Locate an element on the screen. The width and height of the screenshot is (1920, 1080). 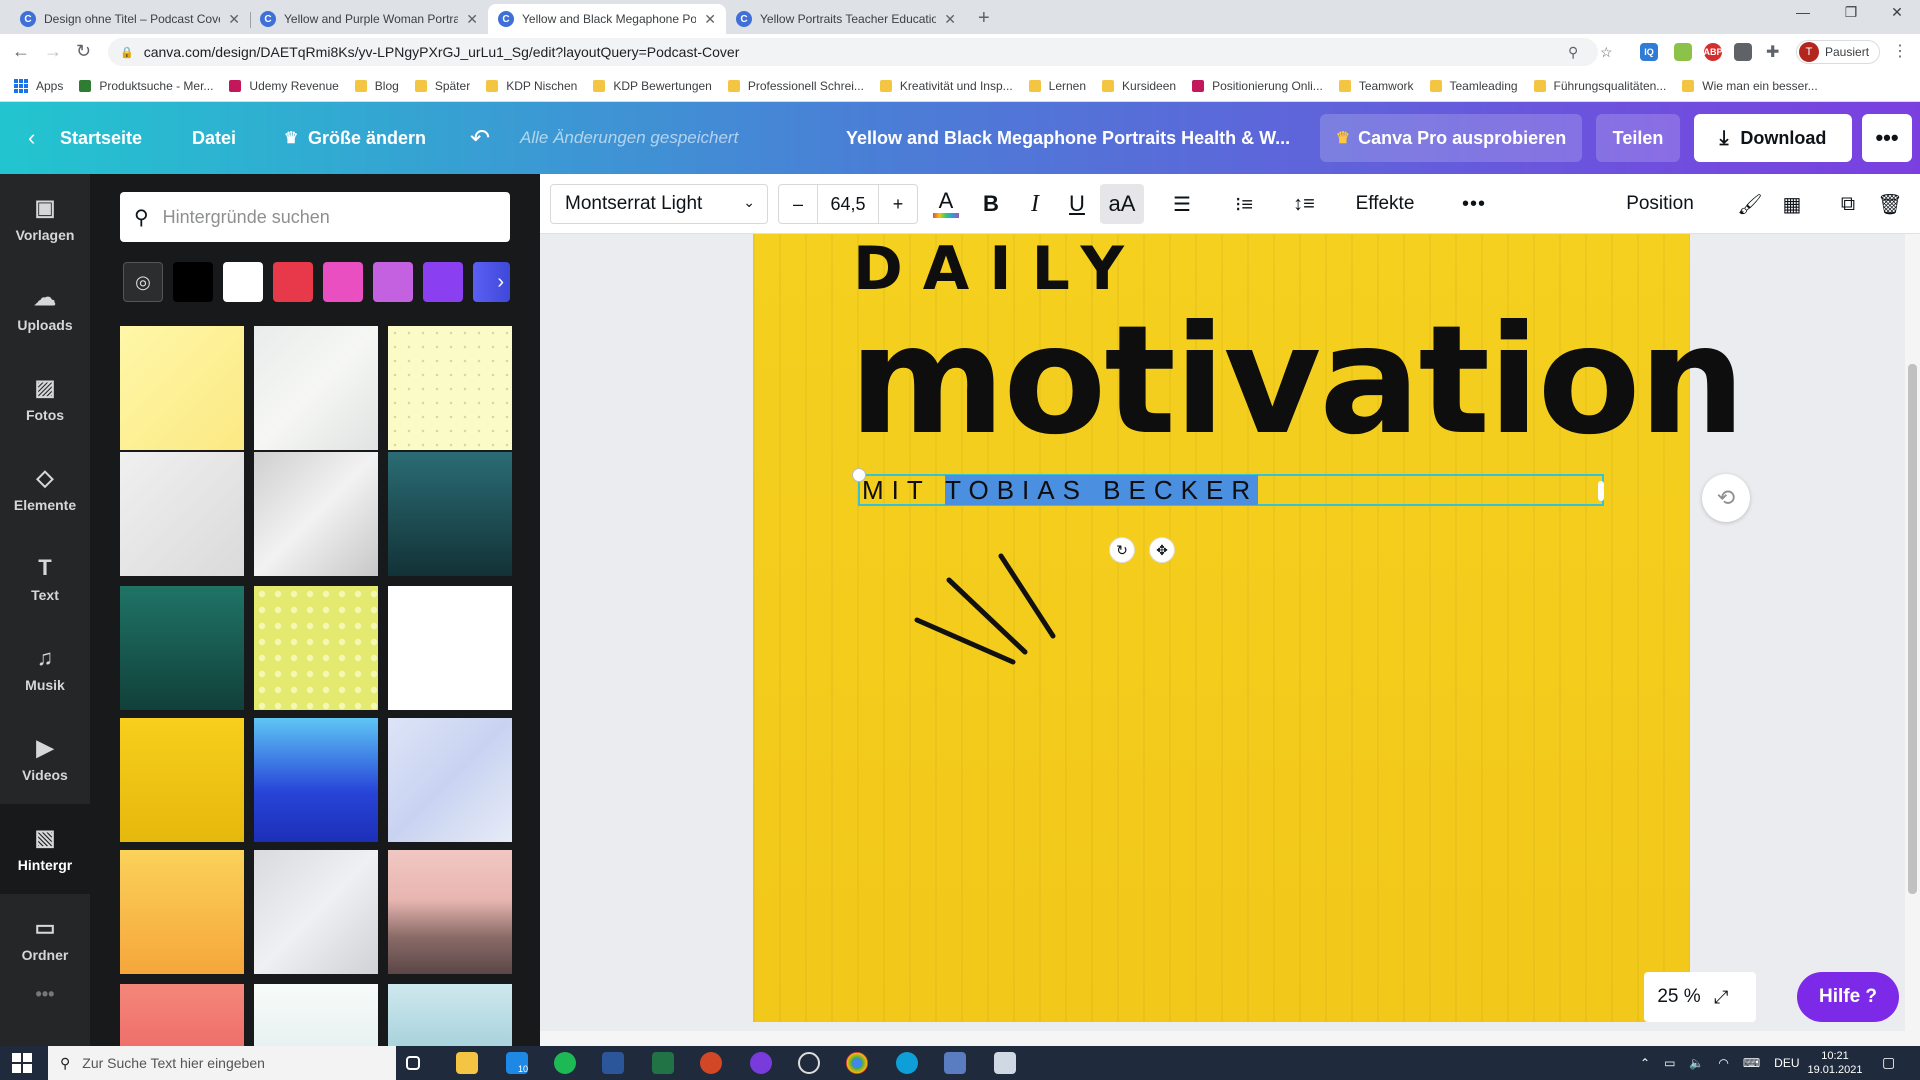
background-search: ⚲ is located at coordinates (315, 217).